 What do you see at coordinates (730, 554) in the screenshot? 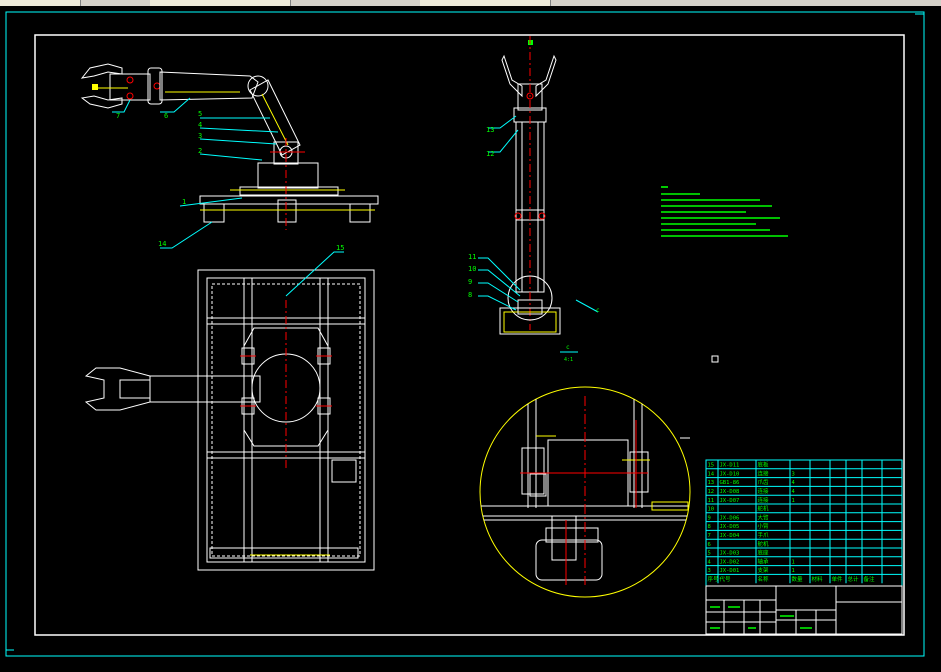
I see `parts-table-cell: JX-D03` at bounding box center [730, 554].